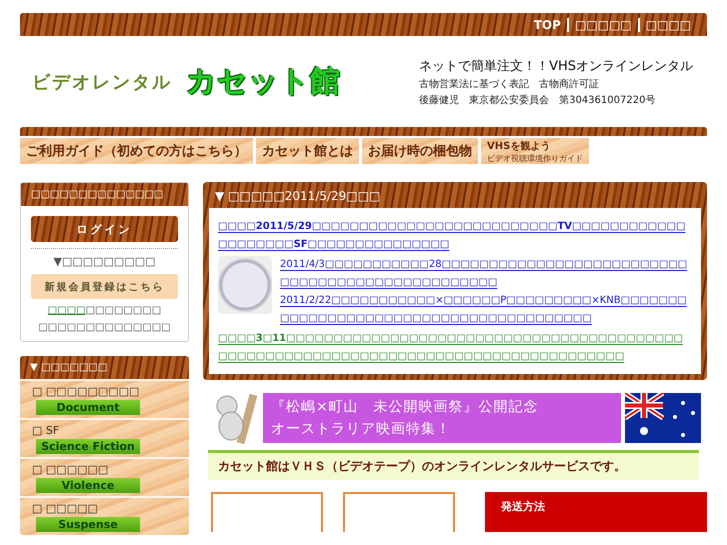 The height and width of the screenshot is (545, 727). I want to click on promo-banner: 『松嶋×町山 未公開映画祭』公開記念 オーストラリア映画特集！, so click(442, 418).